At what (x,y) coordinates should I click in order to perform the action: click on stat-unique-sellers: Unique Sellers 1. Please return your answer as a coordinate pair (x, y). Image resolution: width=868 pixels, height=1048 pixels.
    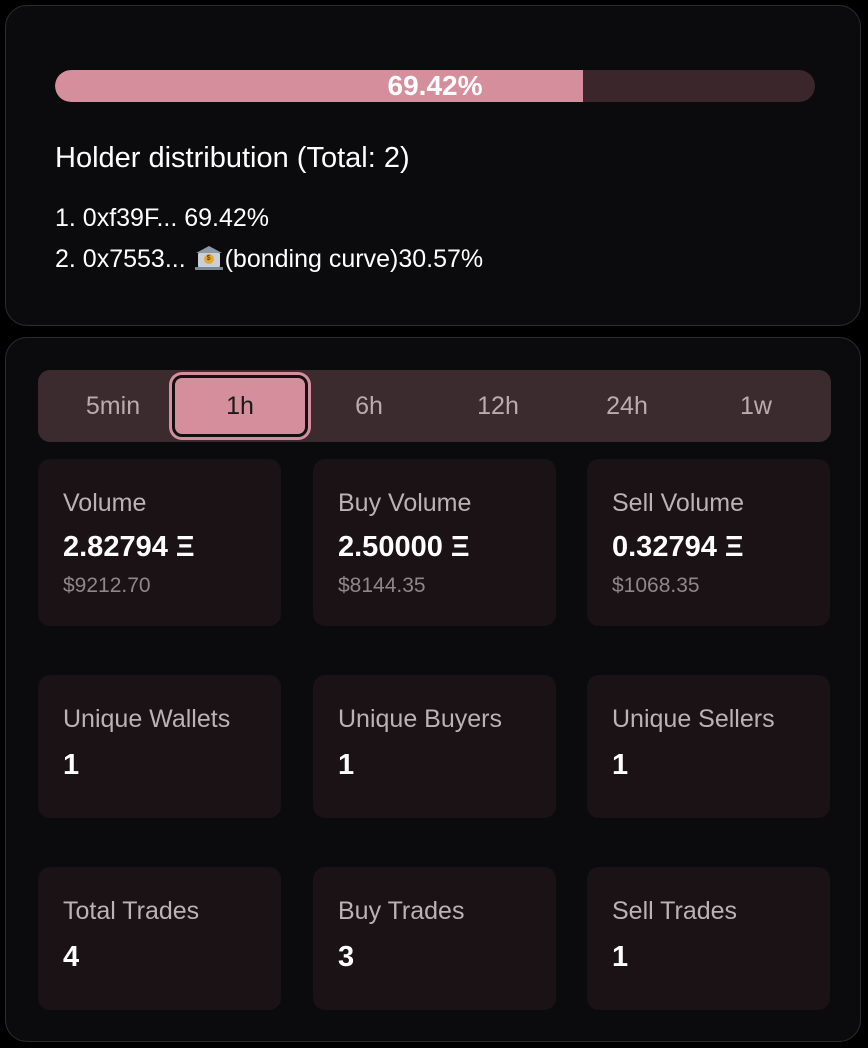
    Looking at the image, I should click on (708, 746).